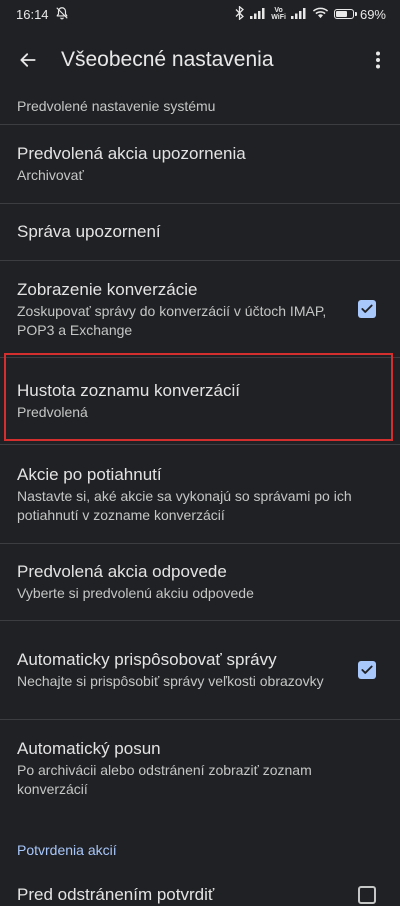 The image size is (400, 906). What do you see at coordinates (131, 153) in the screenshot?
I see `notification-action-title: Predvolená akcia upozornenia` at bounding box center [131, 153].